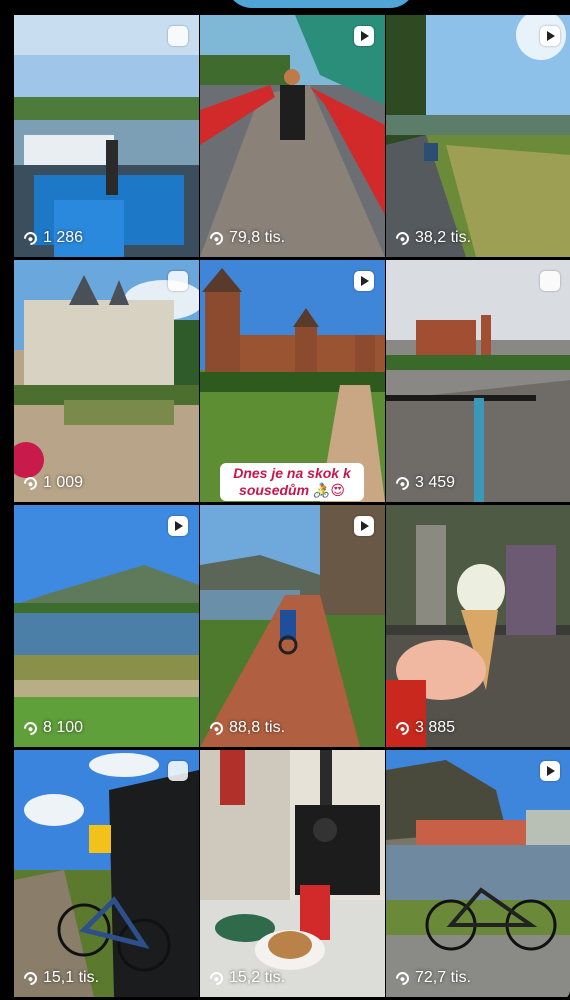 The image size is (570, 1000). I want to click on post-tile-10: 15,1 tis., so click(106, 873).